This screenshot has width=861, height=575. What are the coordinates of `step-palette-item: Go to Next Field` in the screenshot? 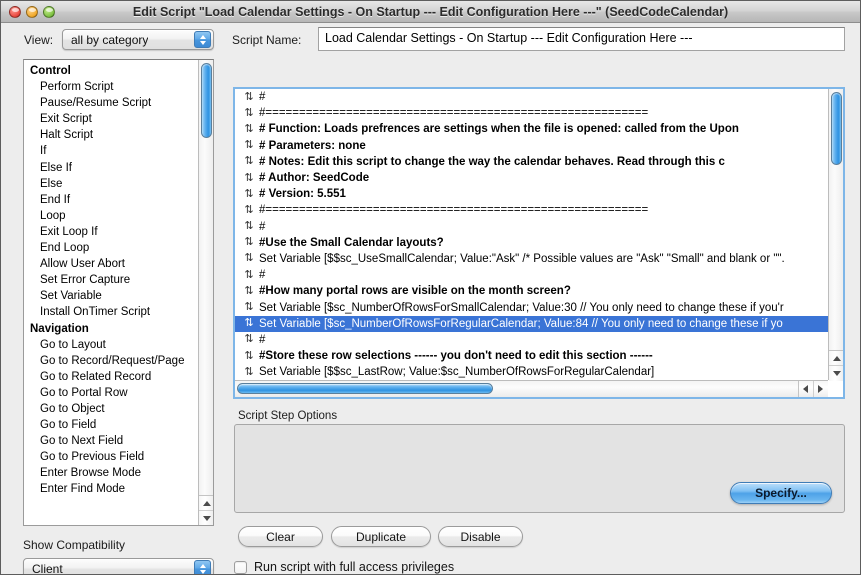 It's located at (112, 441).